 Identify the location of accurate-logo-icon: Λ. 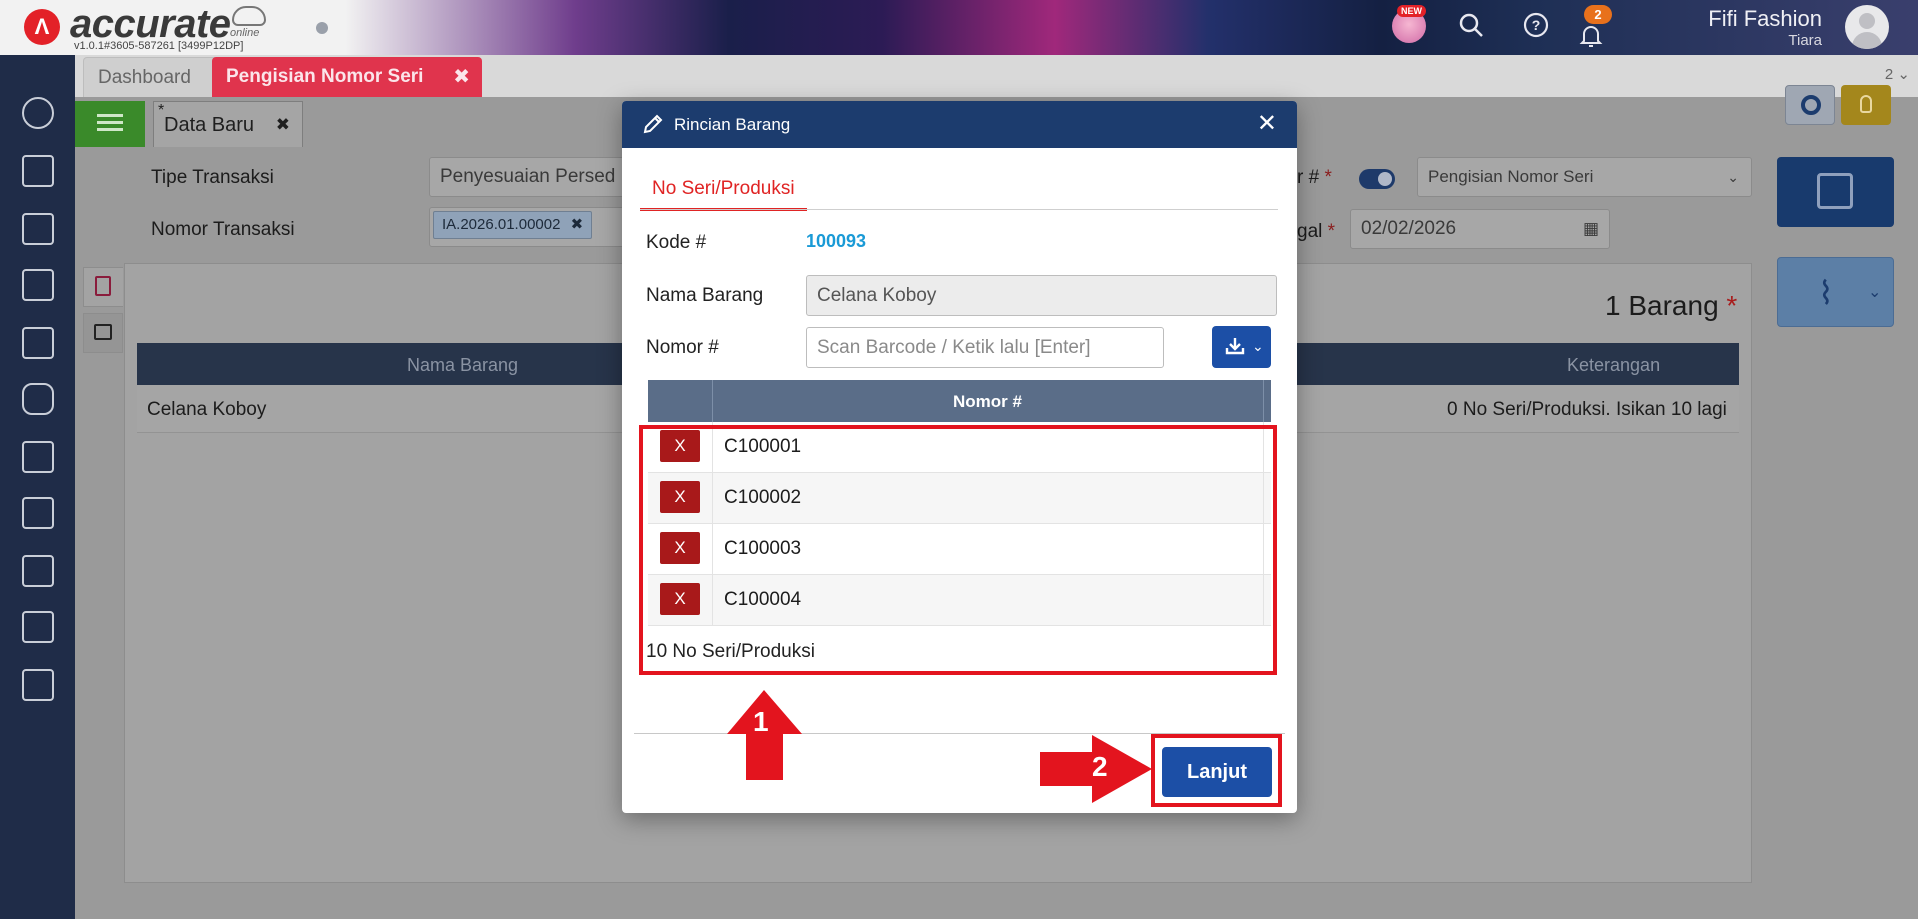
(42, 27).